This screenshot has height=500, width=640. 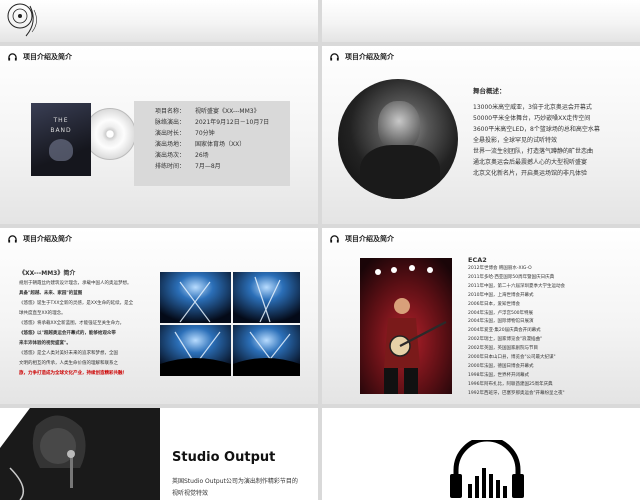 I want to click on eca2-event-line: 2004年法国，卢浮宫500年特展, so click(x=501, y=313).